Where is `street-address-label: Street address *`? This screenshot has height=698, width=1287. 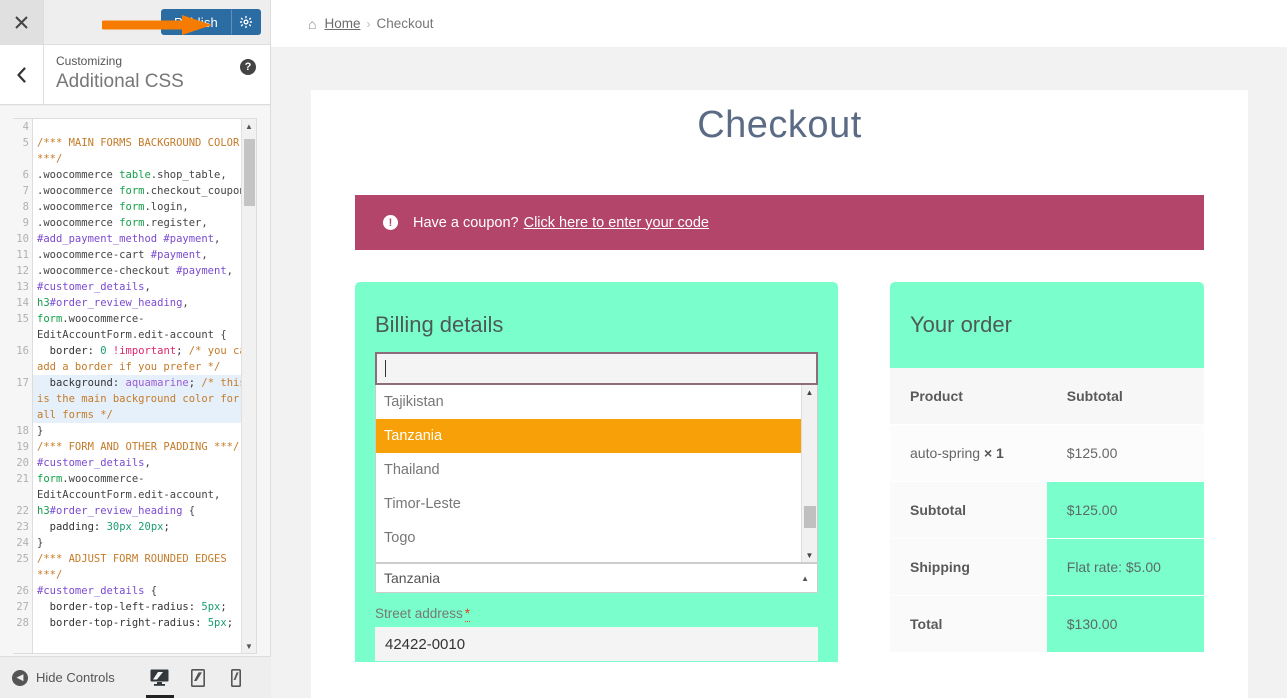 street-address-label: Street address * is located at coordinates (596, 614).